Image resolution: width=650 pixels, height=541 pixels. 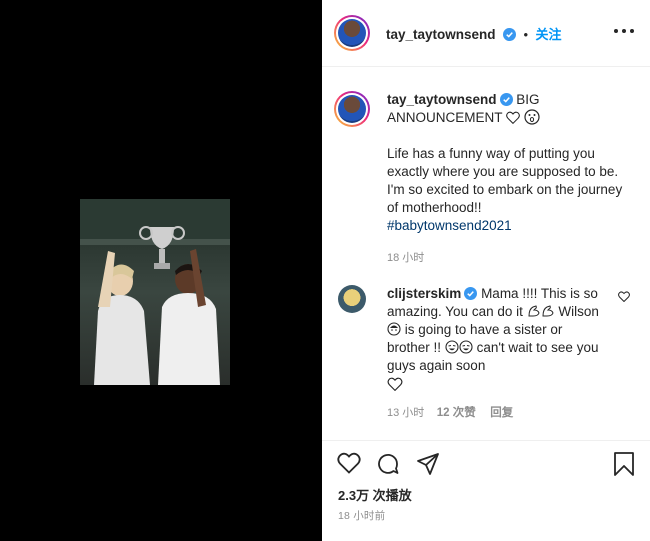 What do you see at coordinates (456, 413) in the screenshot?
I see `comment-likes: 12 次赞` at bounding box center [456, 413].